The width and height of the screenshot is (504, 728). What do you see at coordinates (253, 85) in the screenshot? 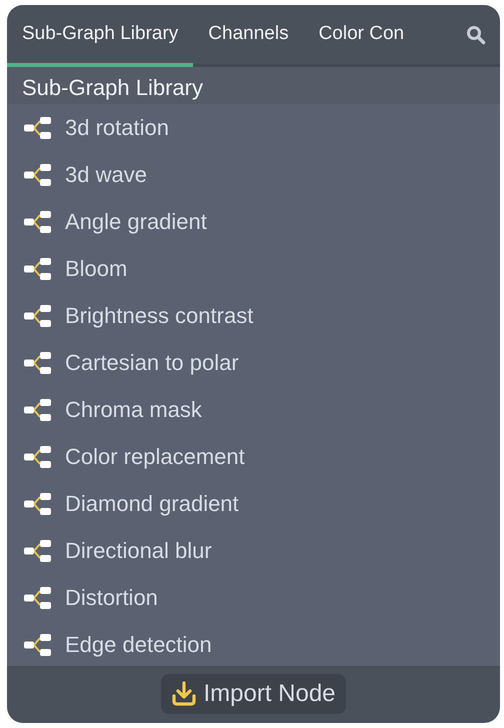
I see `section-header: Sub-Graph Library` at bounding box center [253, 85].